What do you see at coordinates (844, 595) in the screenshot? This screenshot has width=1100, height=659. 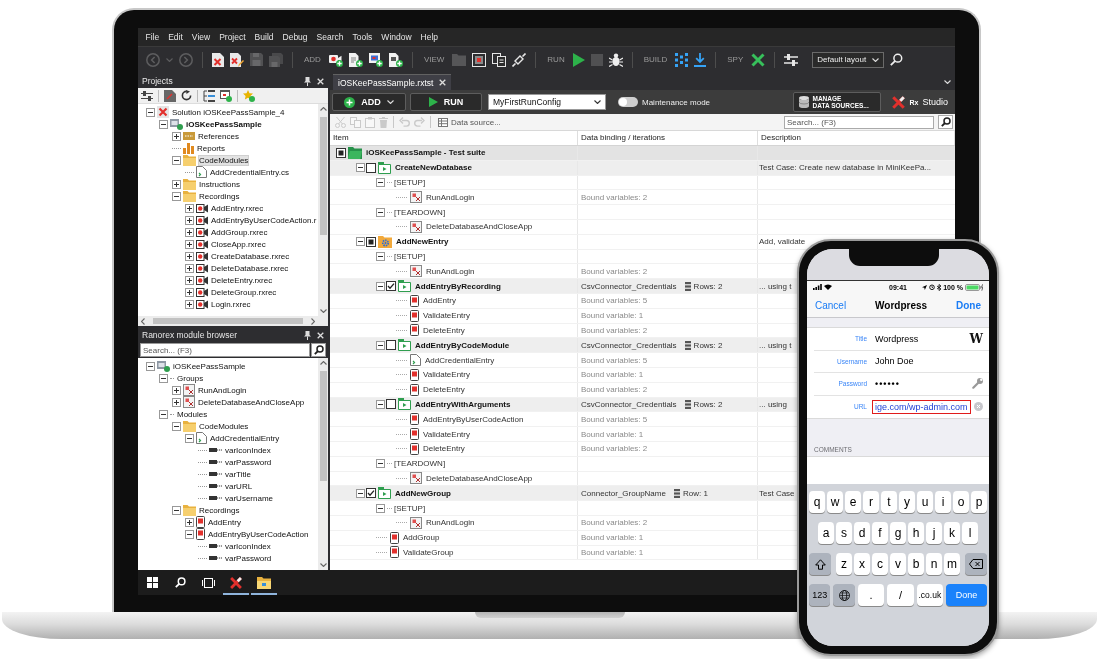 I see `globe-key` at bounding box center [844, 595].